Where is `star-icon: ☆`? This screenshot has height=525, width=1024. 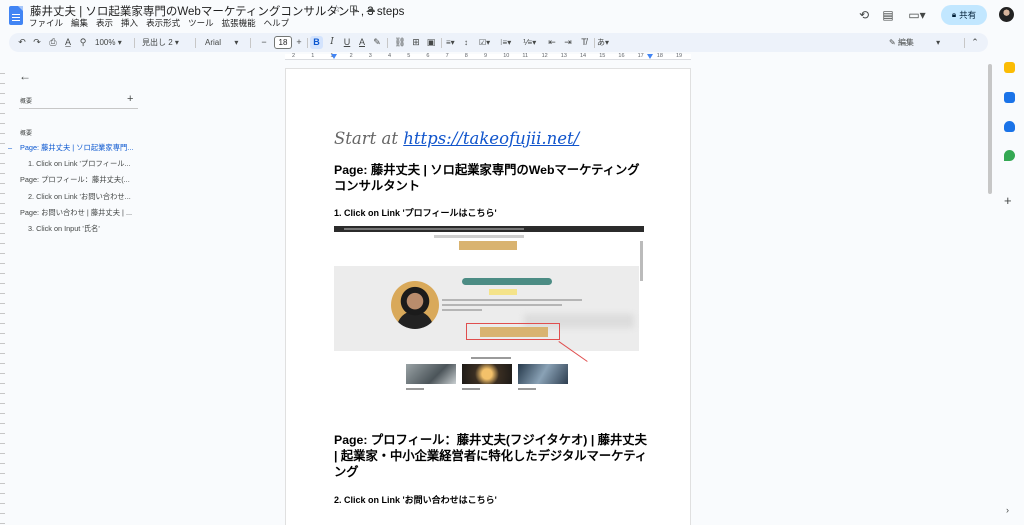
star-icon: ☆ is located at coordinates (336, 9).